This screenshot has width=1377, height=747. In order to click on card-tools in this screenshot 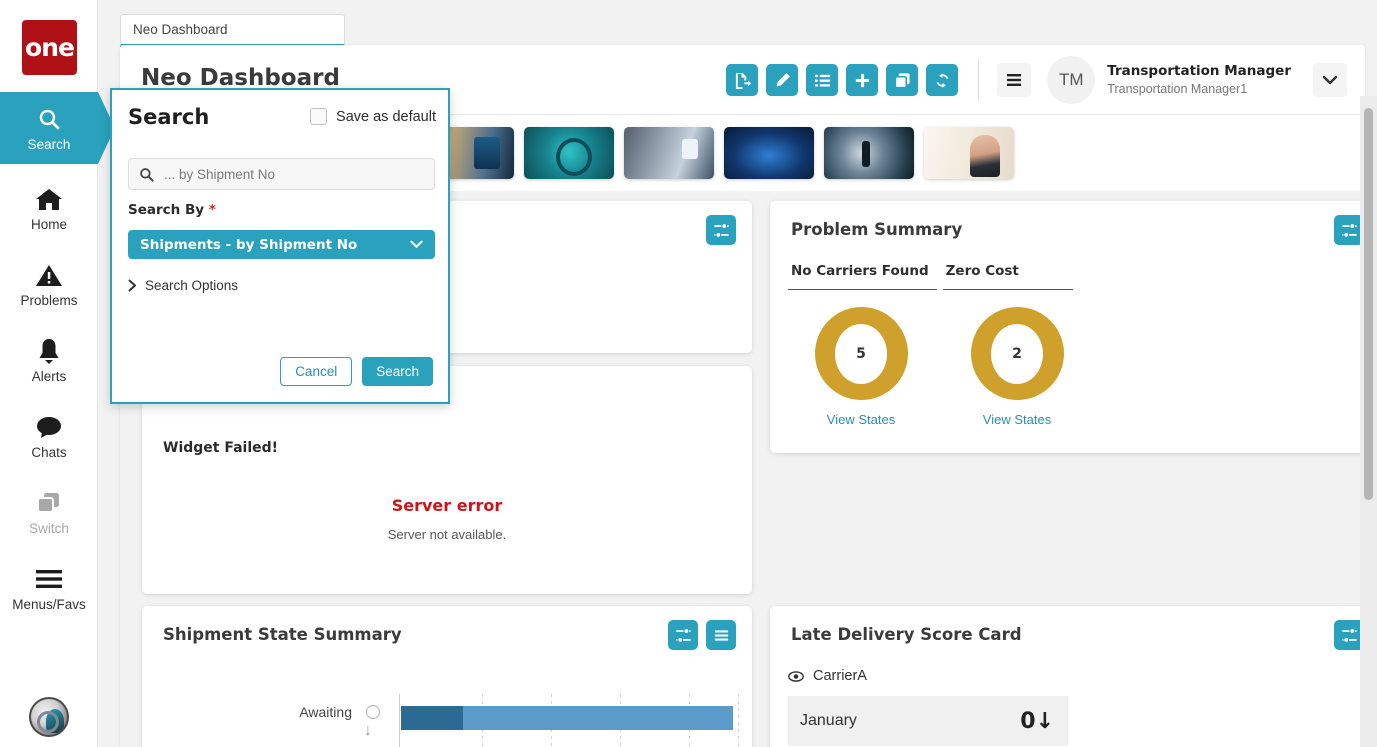, I will do `click(721, 230)`.